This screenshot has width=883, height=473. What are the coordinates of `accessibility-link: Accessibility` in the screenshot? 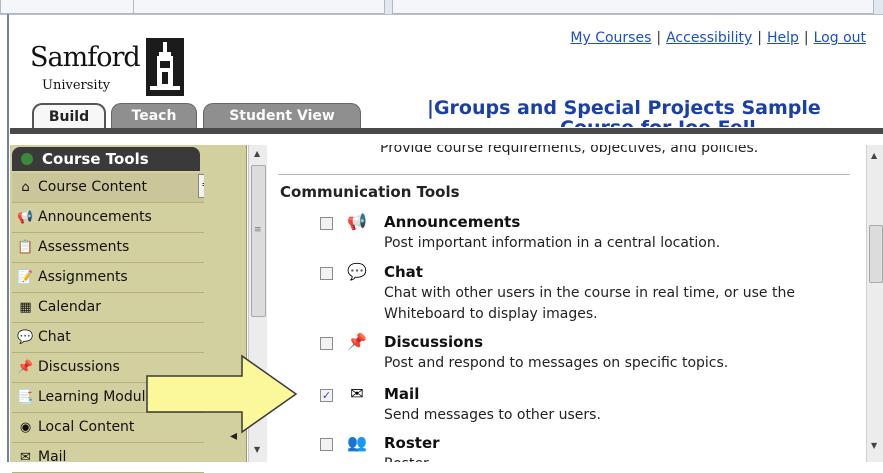 It's located at (709, 38).